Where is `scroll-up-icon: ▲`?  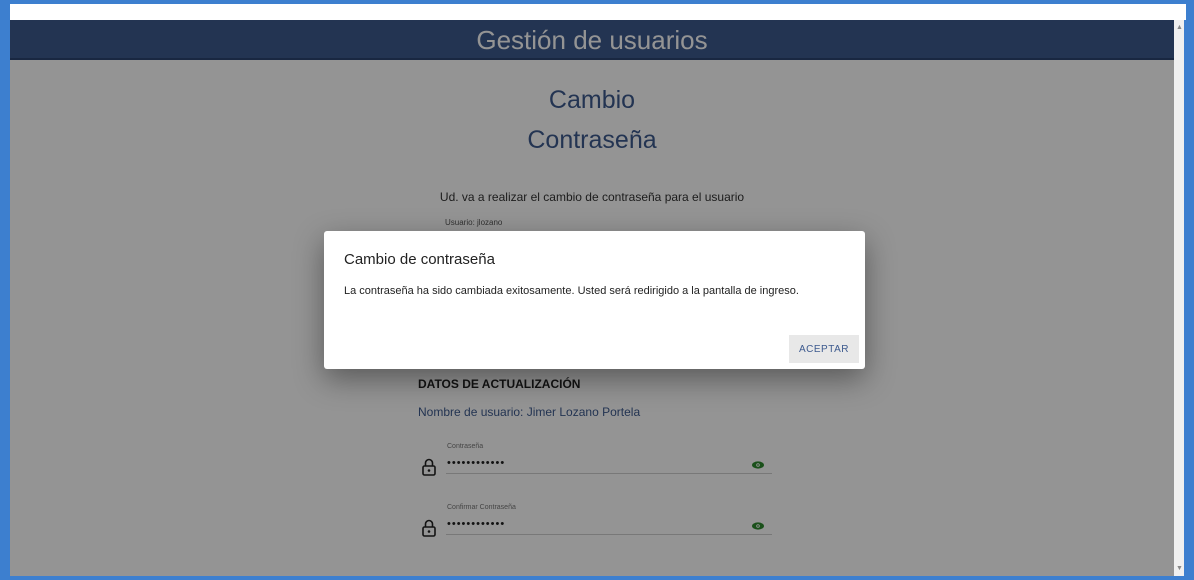
scroll-up-icon: ▲ is located at coordinates (1179, 27).